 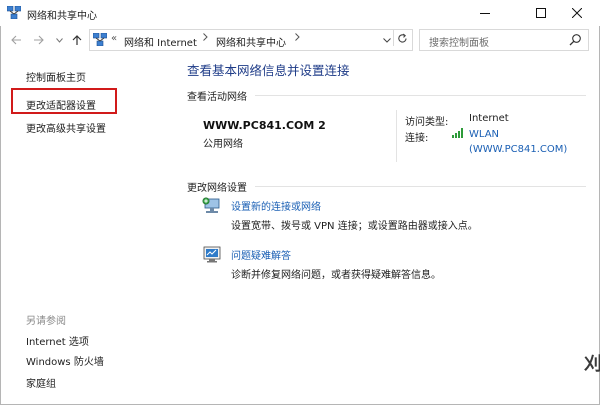 I want to click on wlan-connection-ssid-link: (WWW.PC841.COM), so click(x=518, y=149).